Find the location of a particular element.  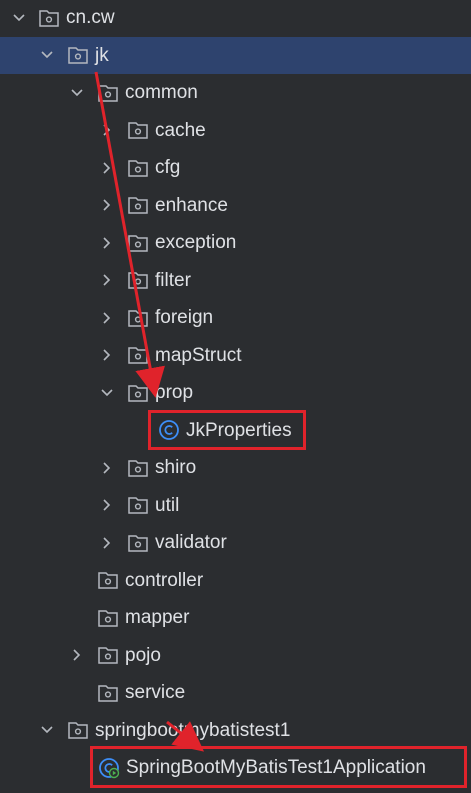

tree-row-util: util is located at coordinates (235, 506).